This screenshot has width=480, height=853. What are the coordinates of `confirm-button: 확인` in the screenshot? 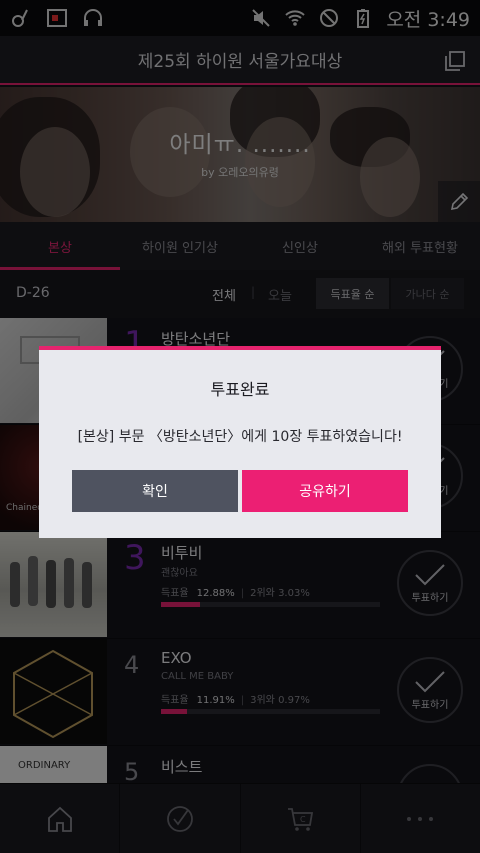 It's located at (155, 491).